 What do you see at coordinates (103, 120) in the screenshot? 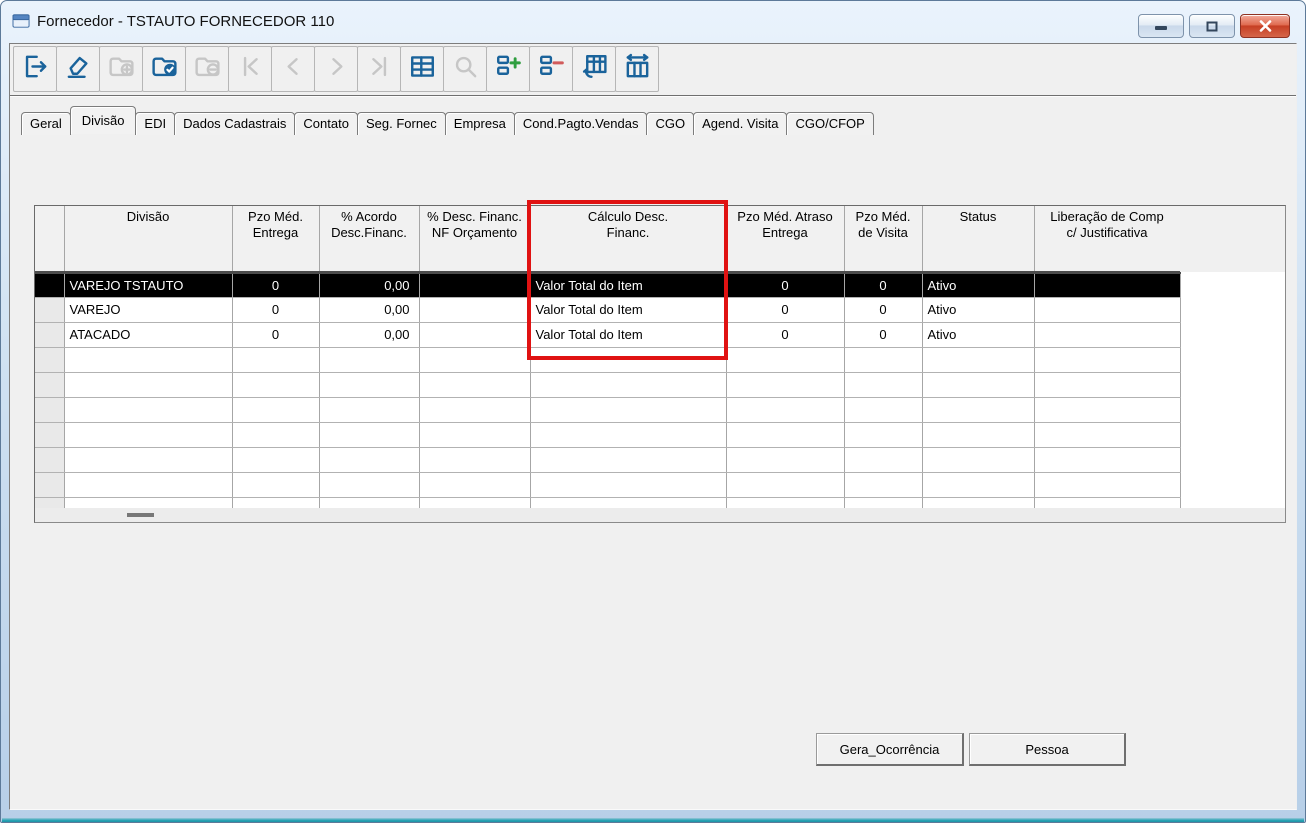
I see `tab-divisao: Divisão` at bounding box center [103, 120].